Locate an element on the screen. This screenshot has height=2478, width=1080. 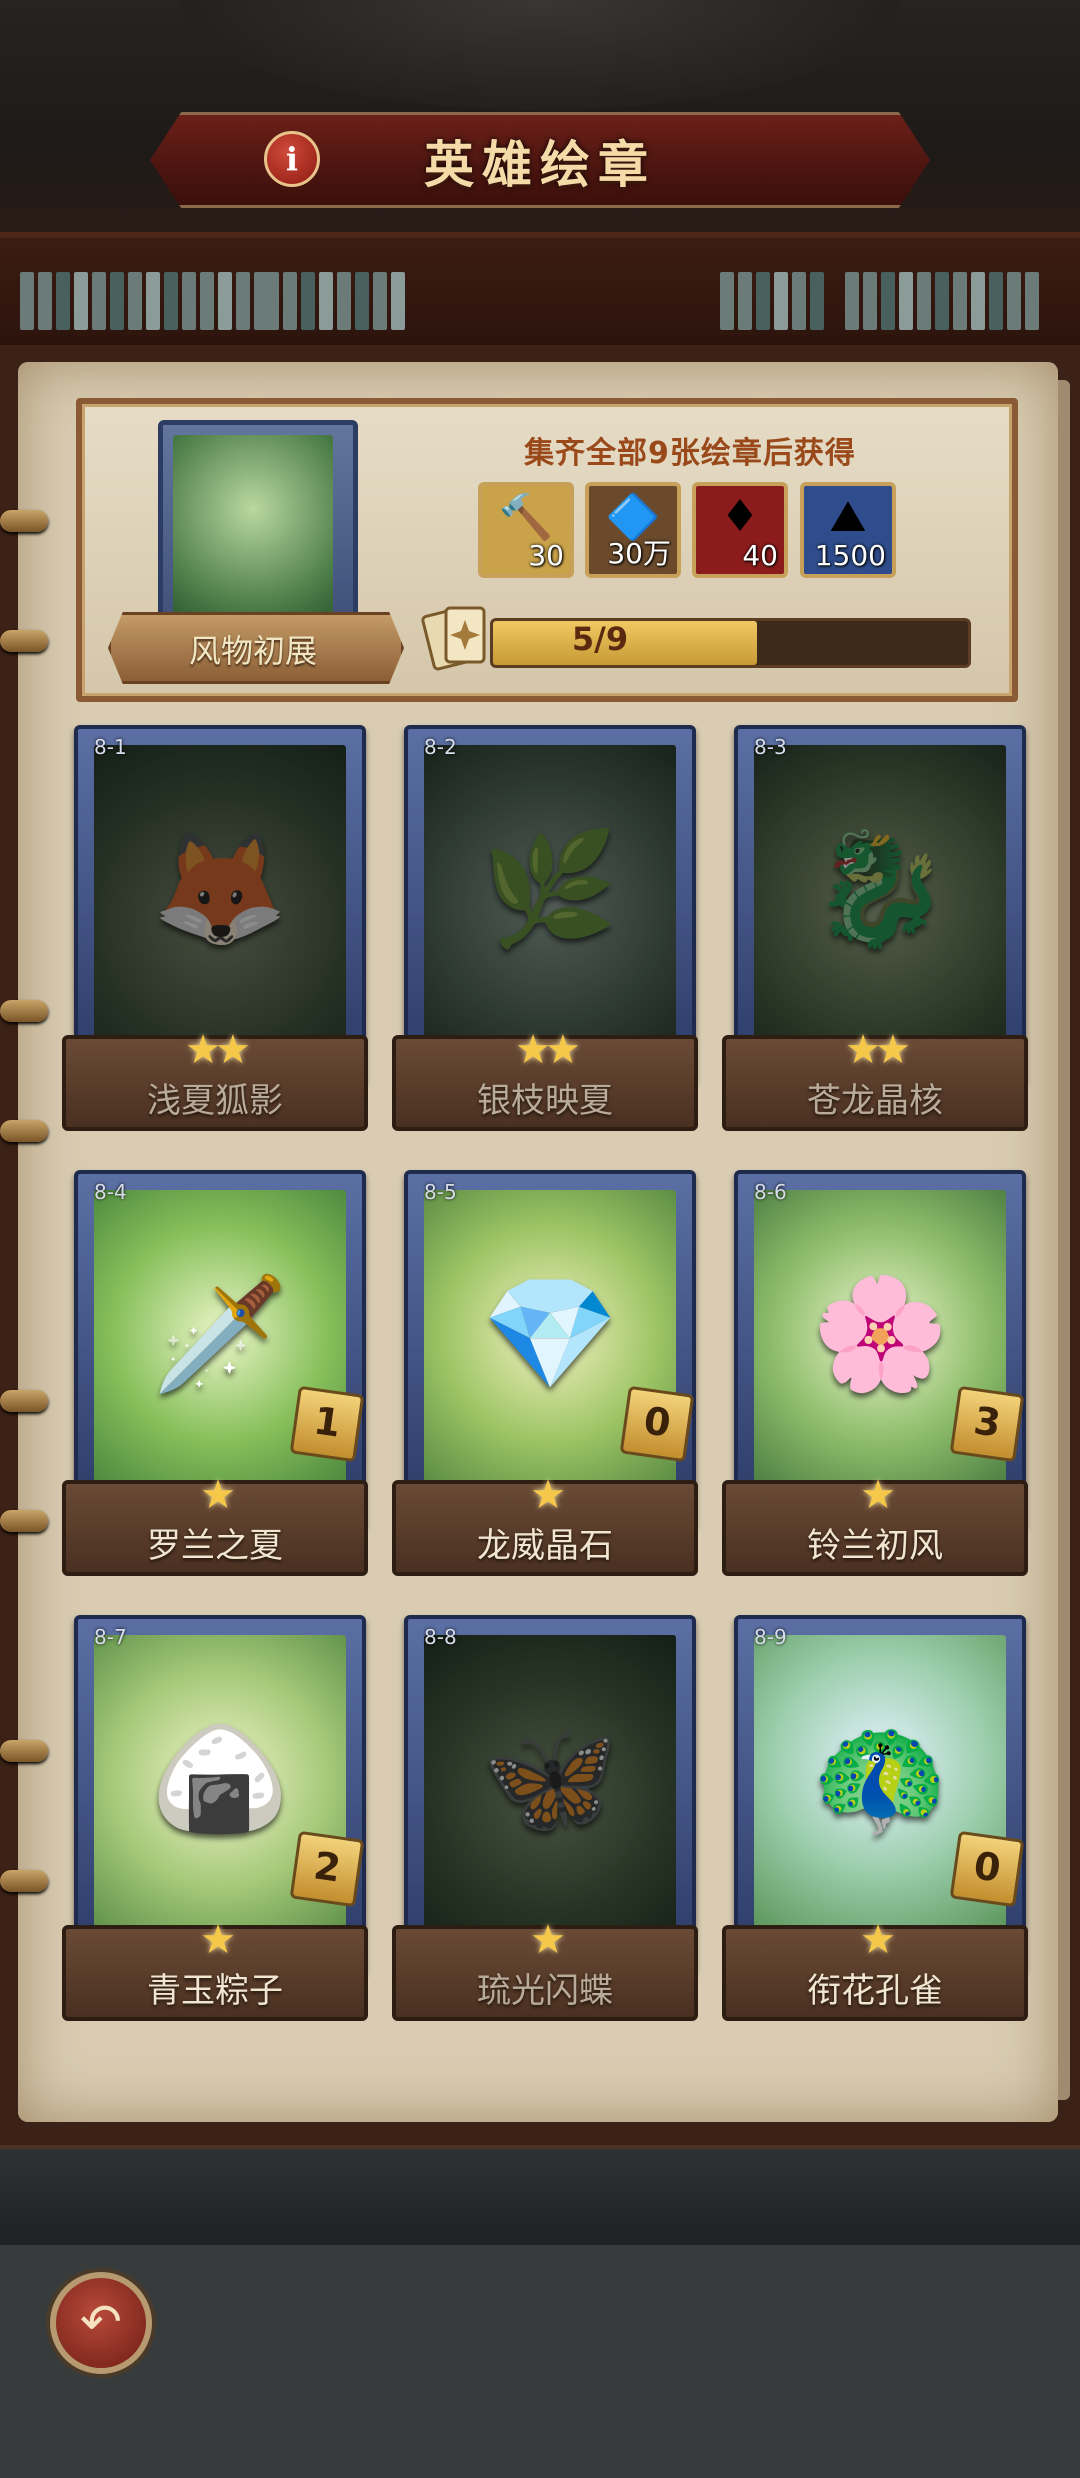
card-name: 浅夏狐影 is located at coordinates (215, 1101).